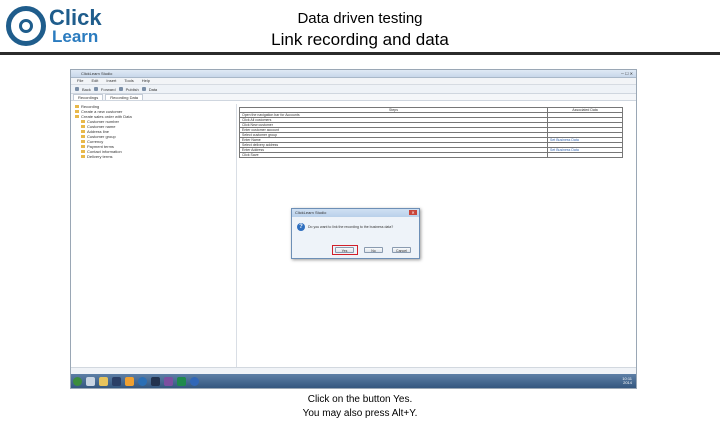 The image size is (720, 437). What do you see at coordinates (111, 81) in the screenshot?
I see `menu-insert: Insert` at bounding box center [111, 81].